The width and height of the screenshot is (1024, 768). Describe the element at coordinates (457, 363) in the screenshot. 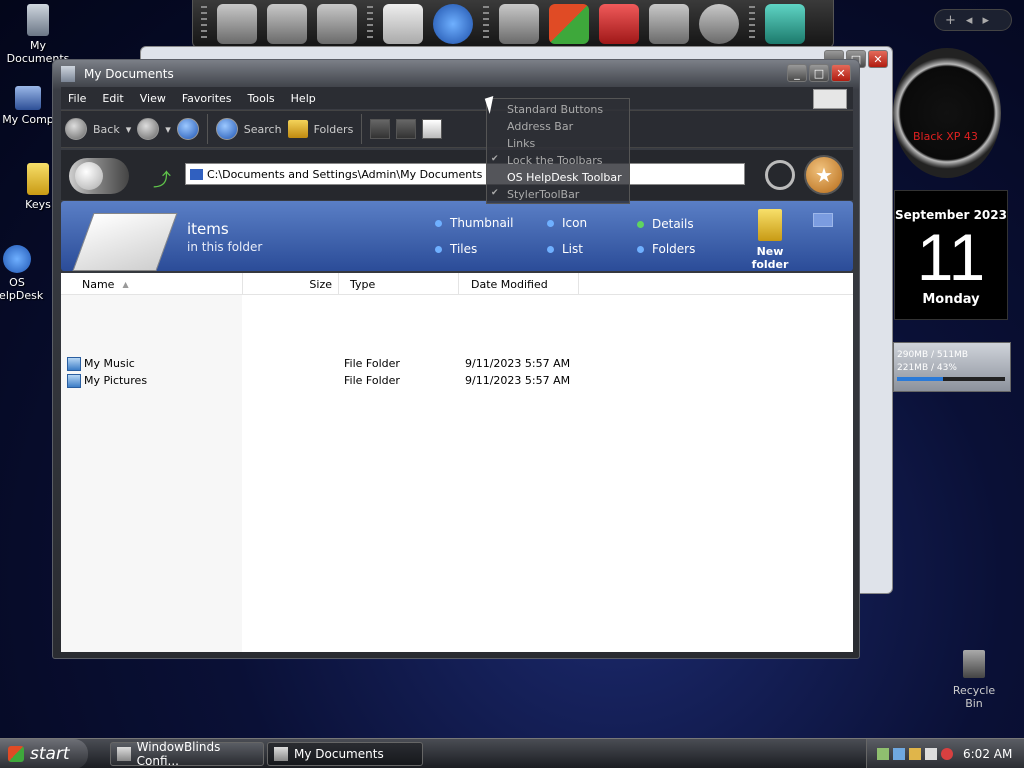

I see `table-row: My Music File Folder 9/11/2023 5:57 AM` at that location.